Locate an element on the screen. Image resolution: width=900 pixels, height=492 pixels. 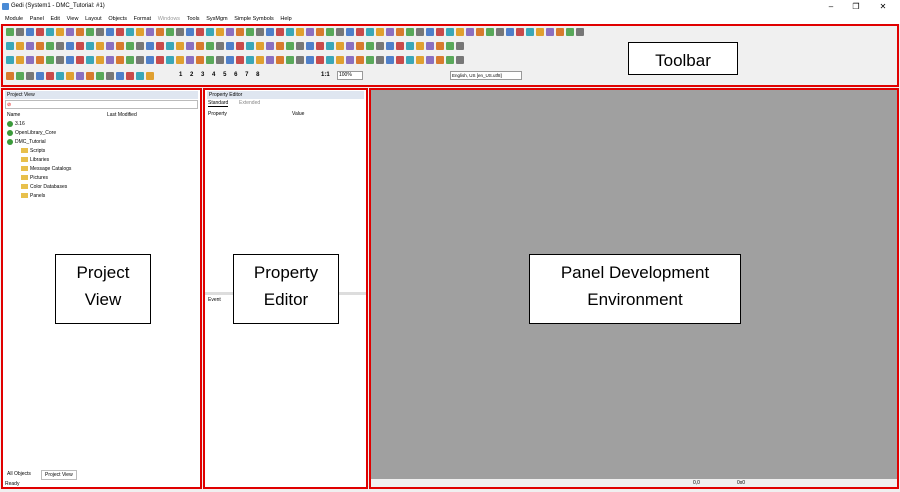
tab-project-view: Project View is located at coordinates (59, 475).